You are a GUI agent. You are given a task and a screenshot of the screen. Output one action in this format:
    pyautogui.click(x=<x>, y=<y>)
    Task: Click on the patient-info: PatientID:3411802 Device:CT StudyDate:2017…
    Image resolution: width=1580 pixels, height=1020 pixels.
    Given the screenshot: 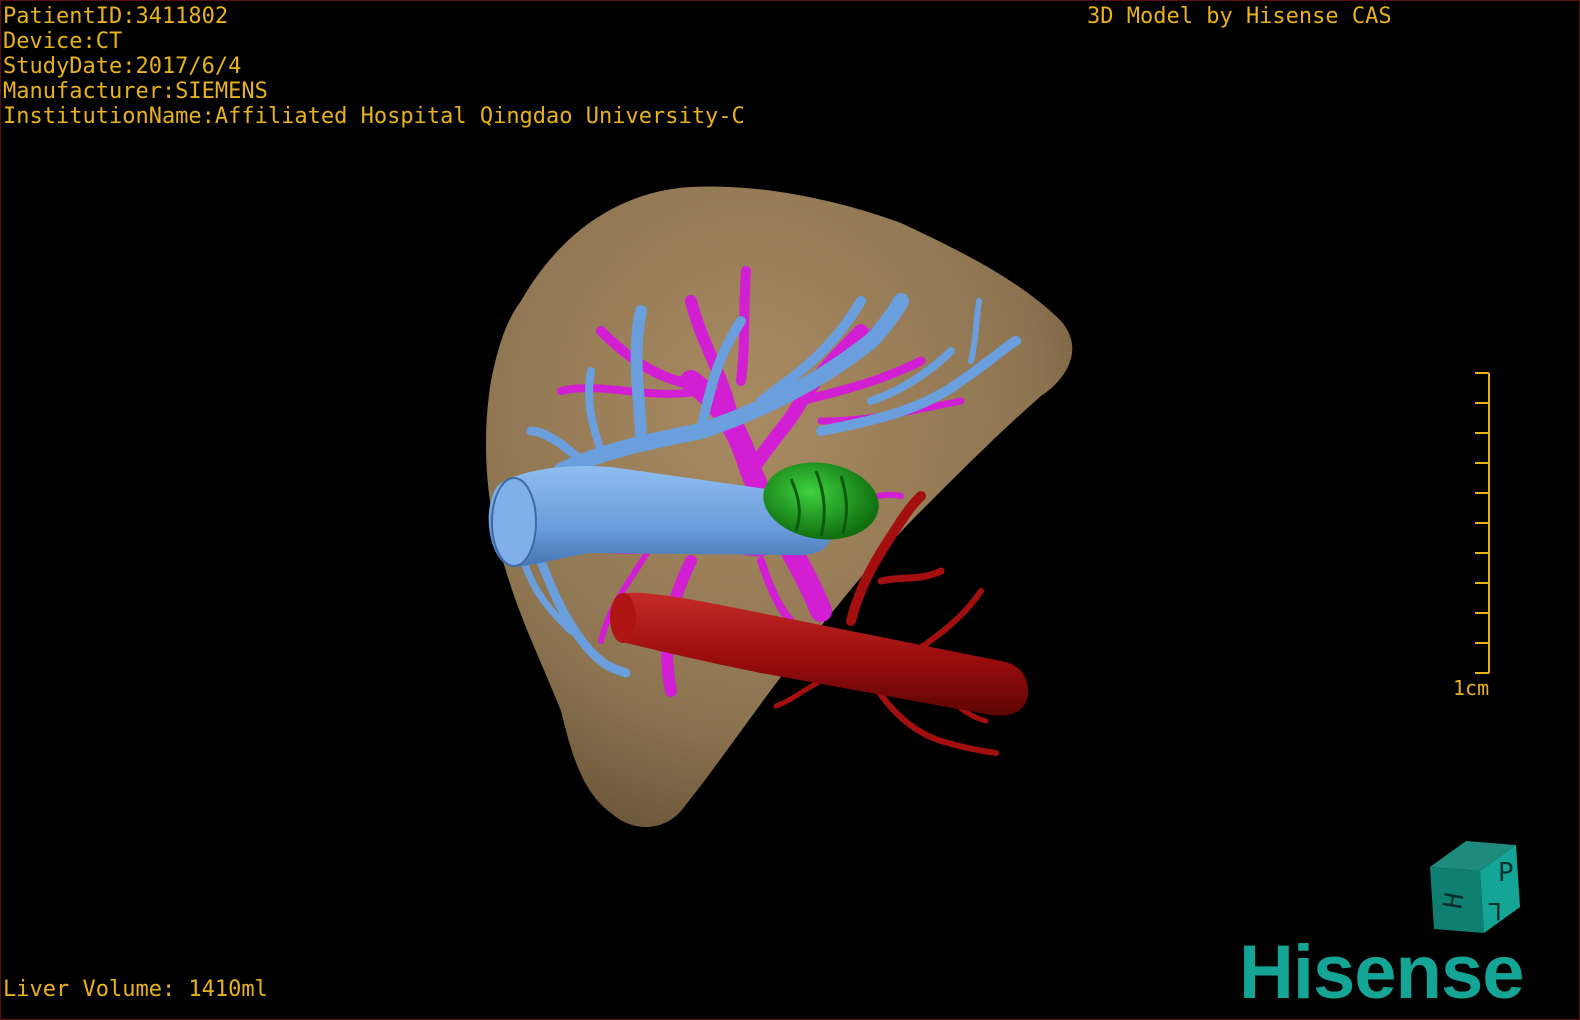 What is the action you would take?
    pyautogui.click(x=374, y=66)
    